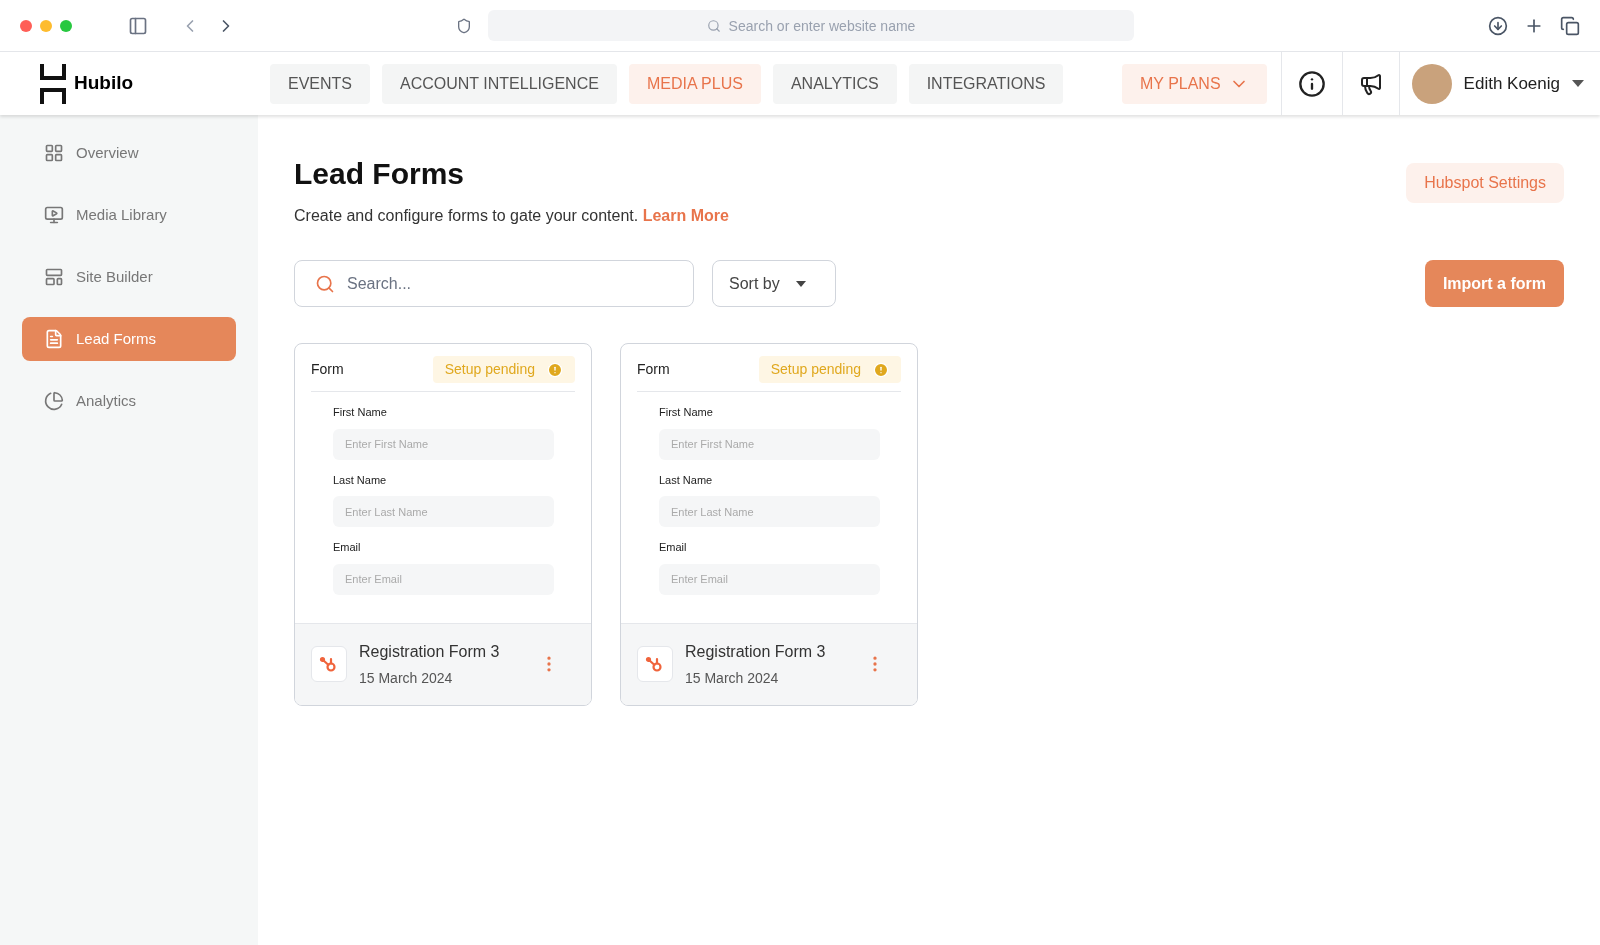  Describe the element at coordinates (1194, 83) in the screenshot. I see `my-plans-button: MY PLANS` at that location.